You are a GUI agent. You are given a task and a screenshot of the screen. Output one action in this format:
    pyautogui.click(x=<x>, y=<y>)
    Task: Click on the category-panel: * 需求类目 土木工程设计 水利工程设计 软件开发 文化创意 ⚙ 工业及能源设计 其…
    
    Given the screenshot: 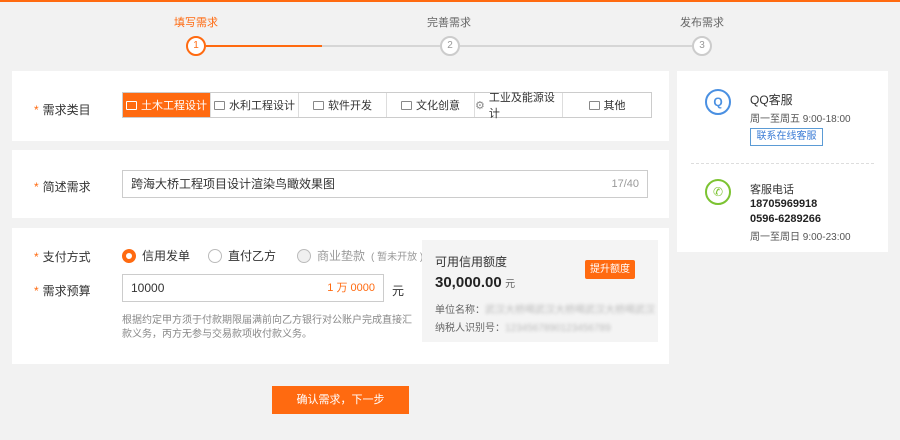 What is the action you would take?
    pyautogui.click(x=340, y=106)
    